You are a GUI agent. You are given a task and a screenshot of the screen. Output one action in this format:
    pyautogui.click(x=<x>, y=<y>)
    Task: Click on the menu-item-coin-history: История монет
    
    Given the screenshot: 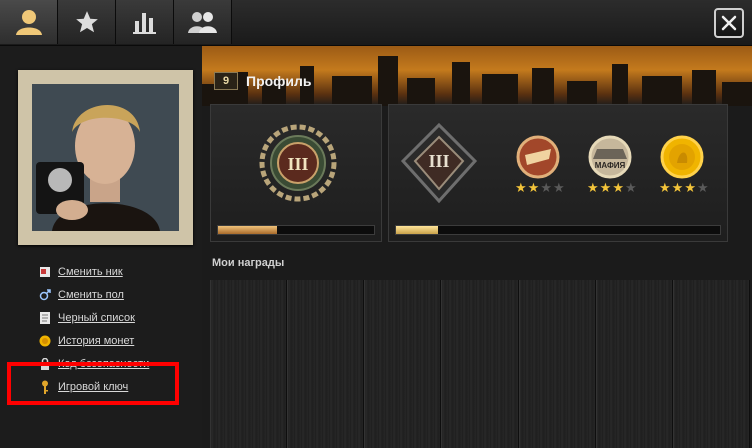 What is the action you would take?
    pyautogui.click(x=93, y=340)
    